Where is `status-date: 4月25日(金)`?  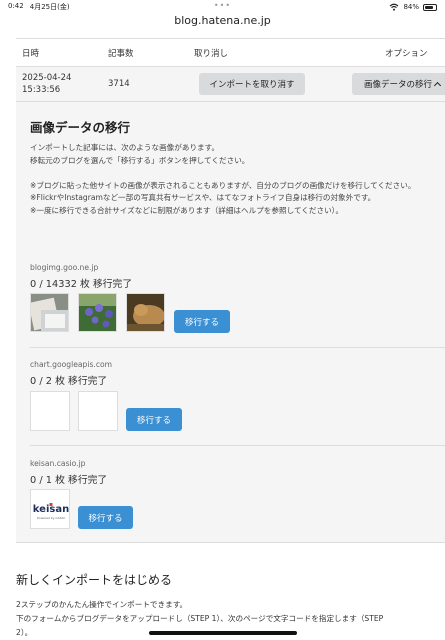 status-date: 4月25日(金) is located at coordinates (49, 7).